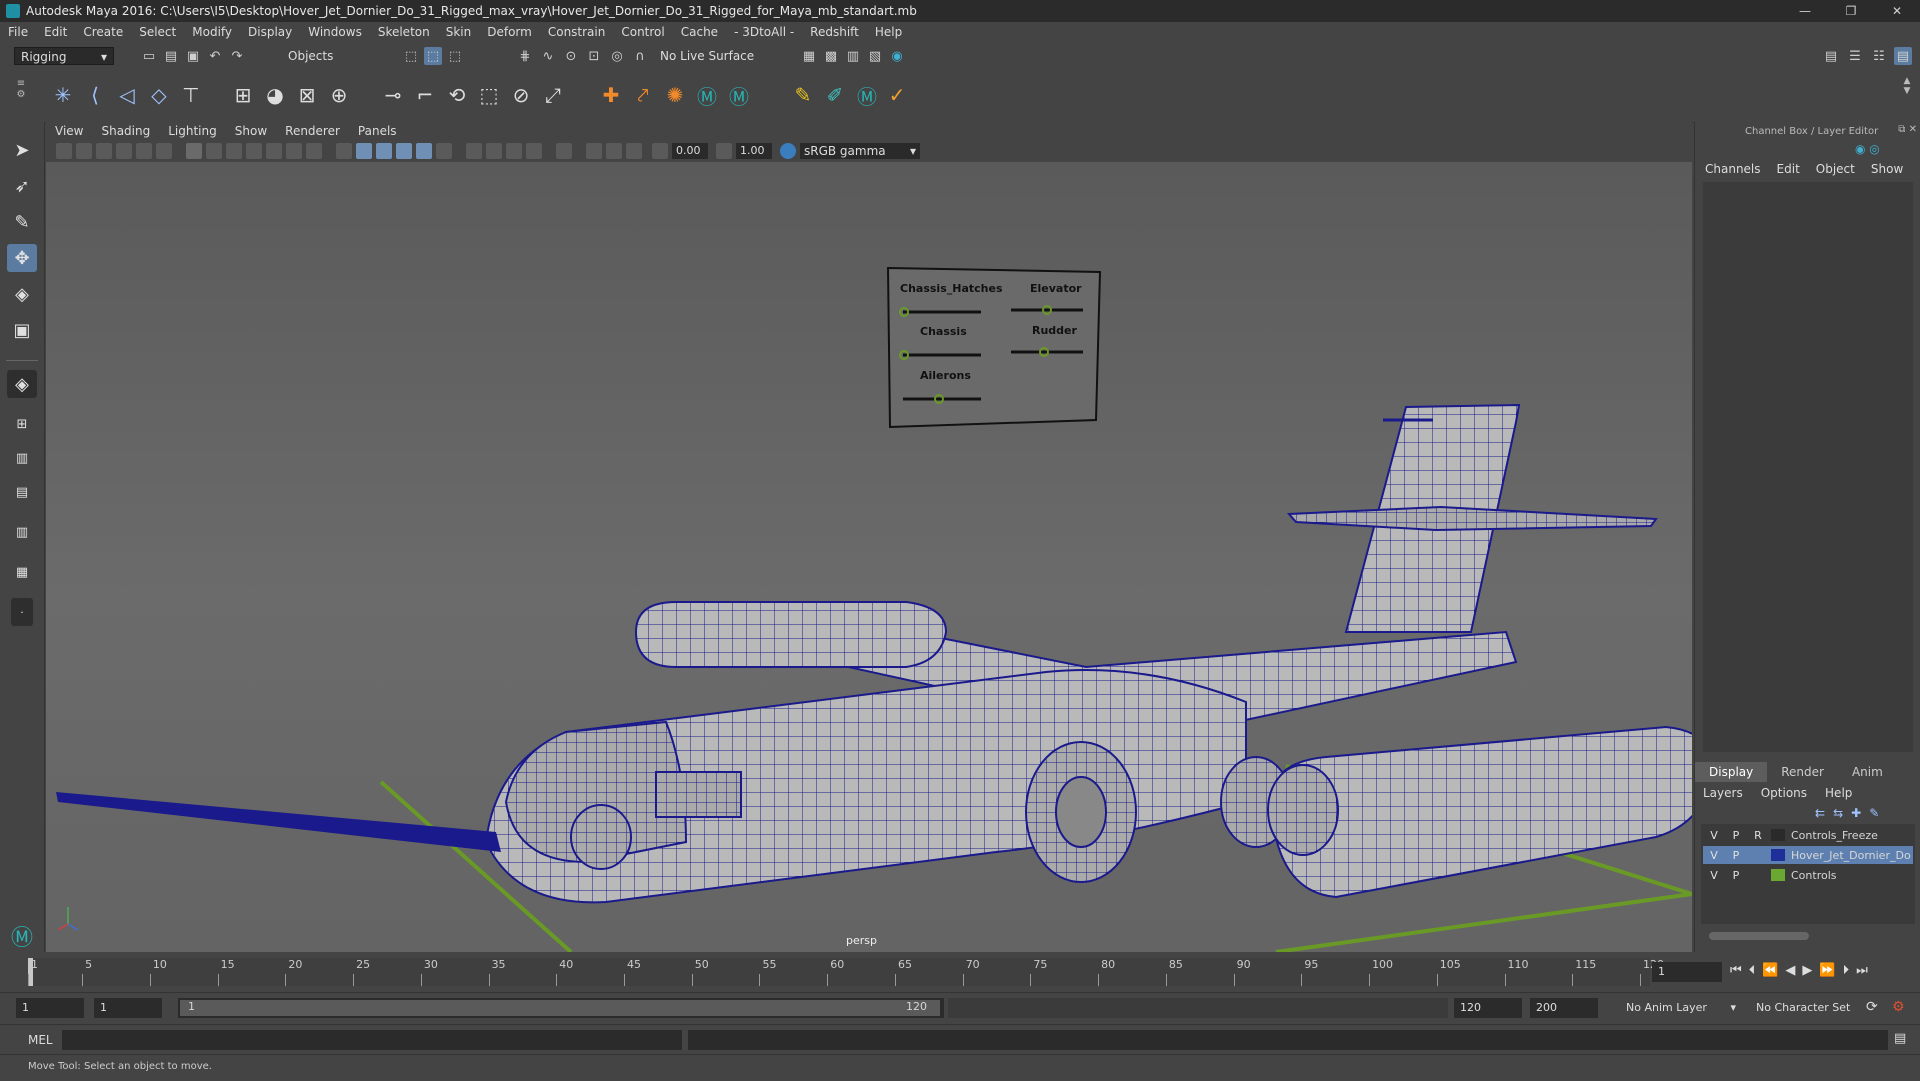  What do you see at coordinates (525, 56) in the screenshot?
I see `snap-grid-icon: ⋕` at bounding box center [525, 56].